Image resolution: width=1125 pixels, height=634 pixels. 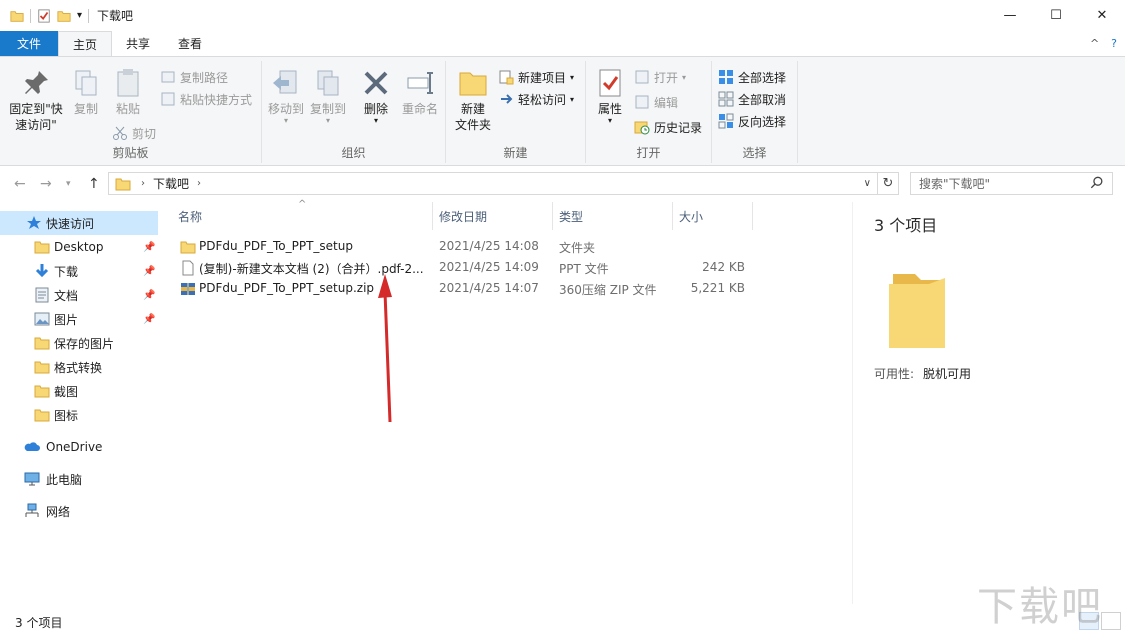 I want to click on tab-home: 主页, so click(x=85, y=44).